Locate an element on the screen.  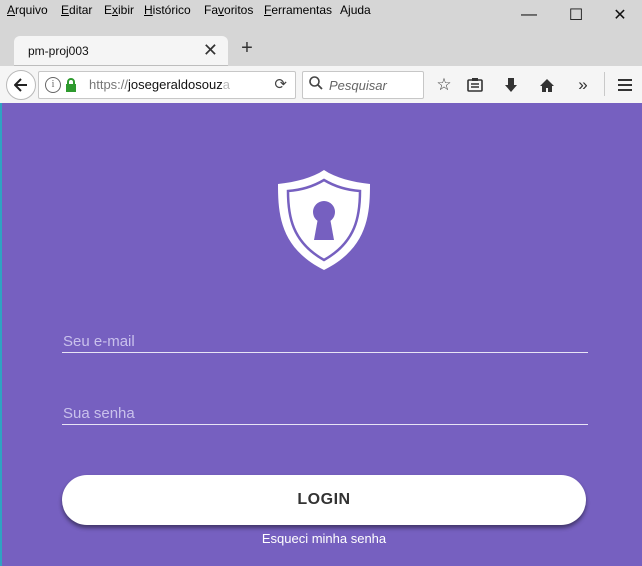
close-window-button: ✕ is located at coordinates (619, 15).